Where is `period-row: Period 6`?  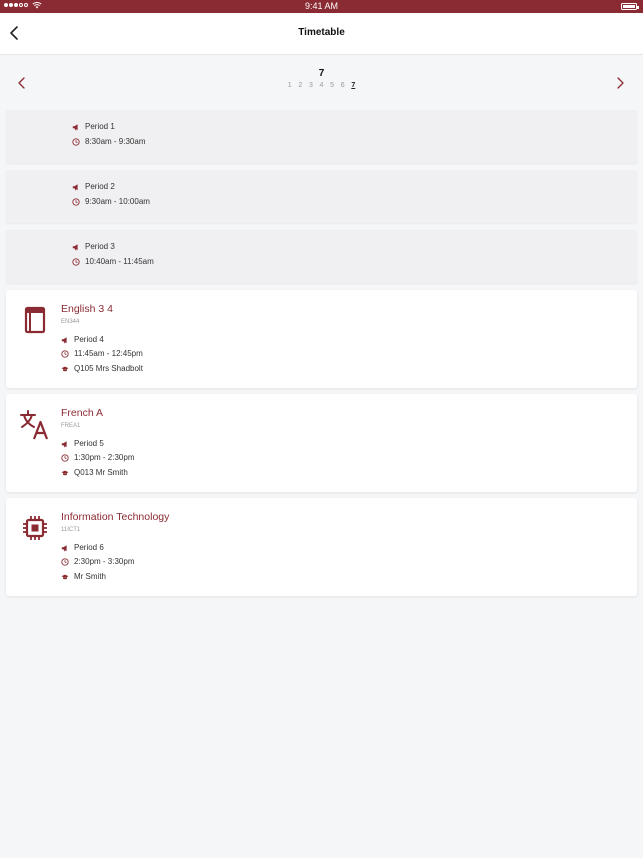
period-row: Period 6 is located at coordinates (82, 547).